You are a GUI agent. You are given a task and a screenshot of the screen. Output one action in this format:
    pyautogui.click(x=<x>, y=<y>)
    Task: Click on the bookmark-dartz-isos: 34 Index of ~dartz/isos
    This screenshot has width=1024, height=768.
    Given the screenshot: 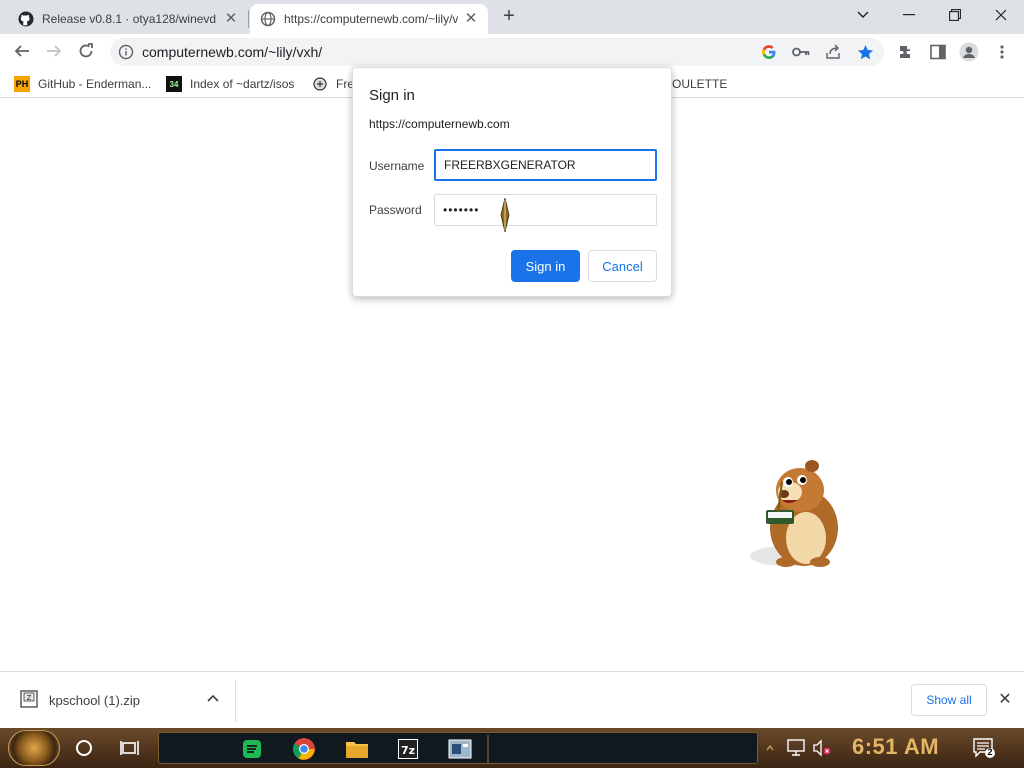 What is the action you would take?
    pyautogui.click(x=230, y=84)
    